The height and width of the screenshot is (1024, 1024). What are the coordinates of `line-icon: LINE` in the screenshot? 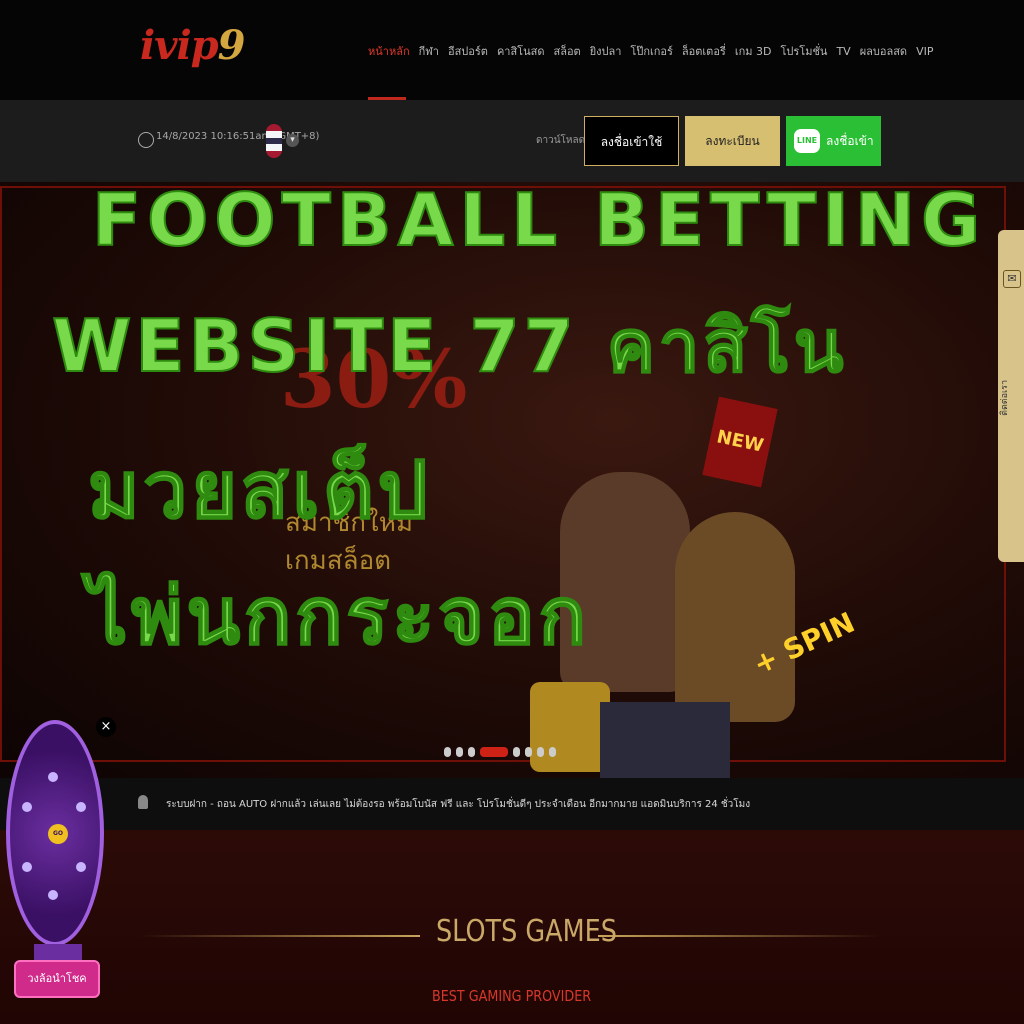 It's located at (807, 141).